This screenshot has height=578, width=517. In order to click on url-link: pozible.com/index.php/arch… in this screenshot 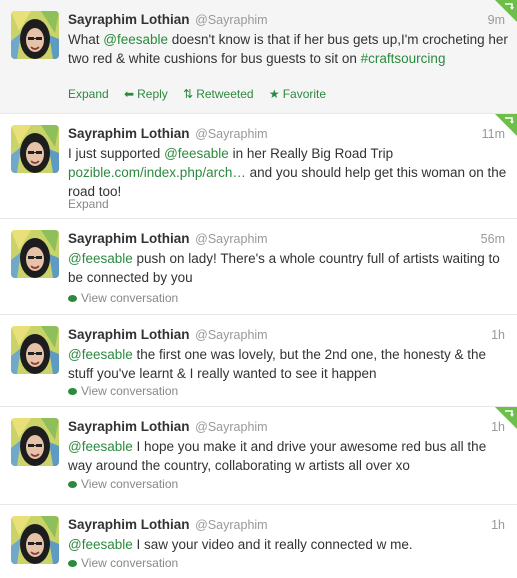, I will do `click(157, 172)`.